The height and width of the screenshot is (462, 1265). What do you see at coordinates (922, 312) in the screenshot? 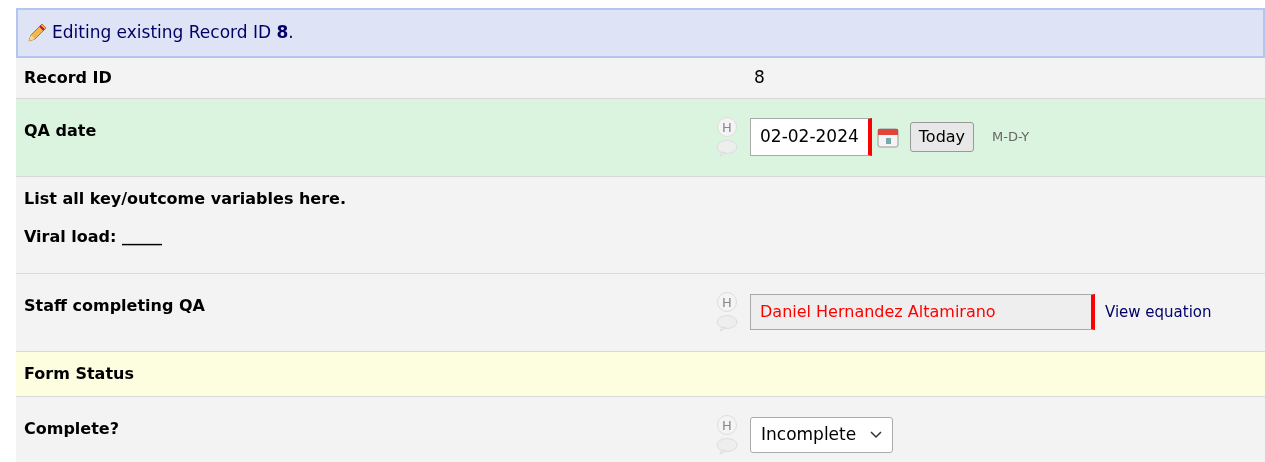
I see `calculated-field: Daniel Hernandez Altamirano` at bounding box center [922, 312].